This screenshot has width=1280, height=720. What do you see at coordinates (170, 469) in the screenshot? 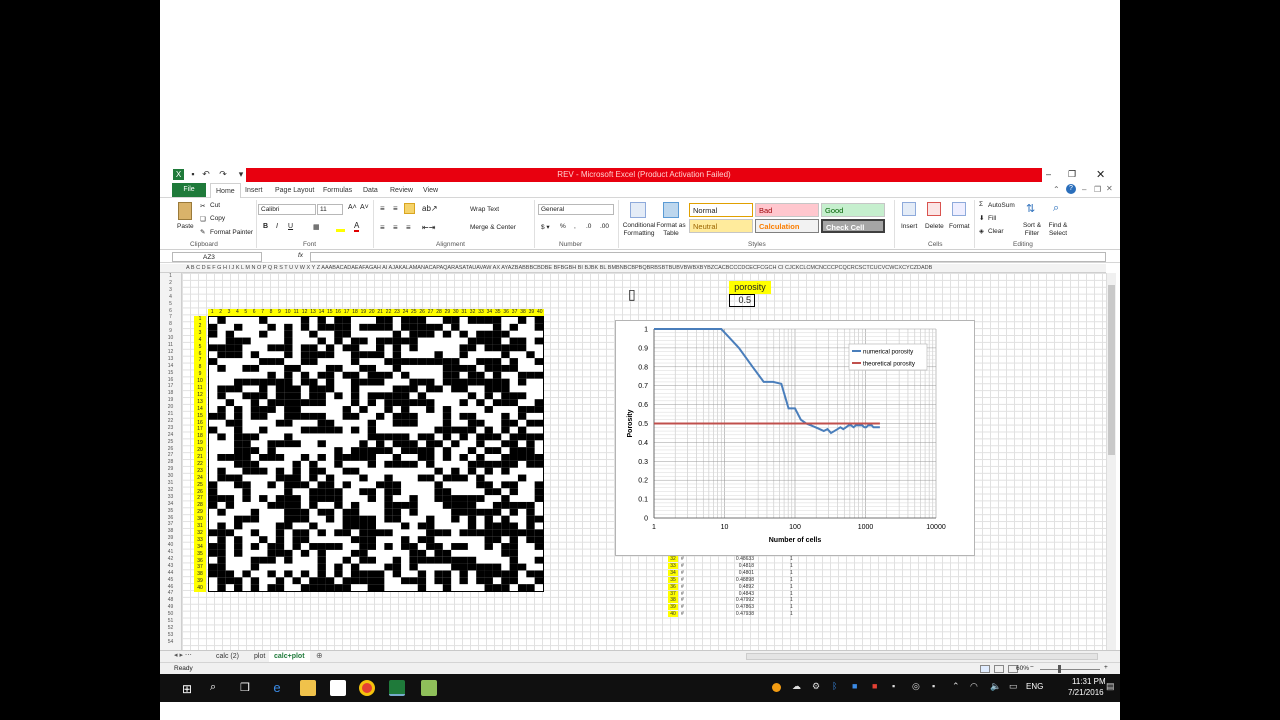
I see `row-header: 29` at bounding box center [170, 469].